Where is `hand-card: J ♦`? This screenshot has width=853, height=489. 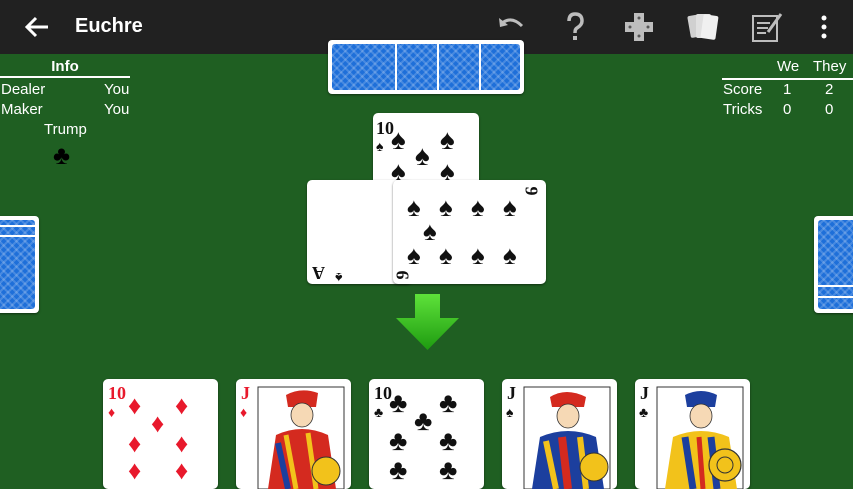
hand-card: J ♦ is located at coordinates (293, 434).